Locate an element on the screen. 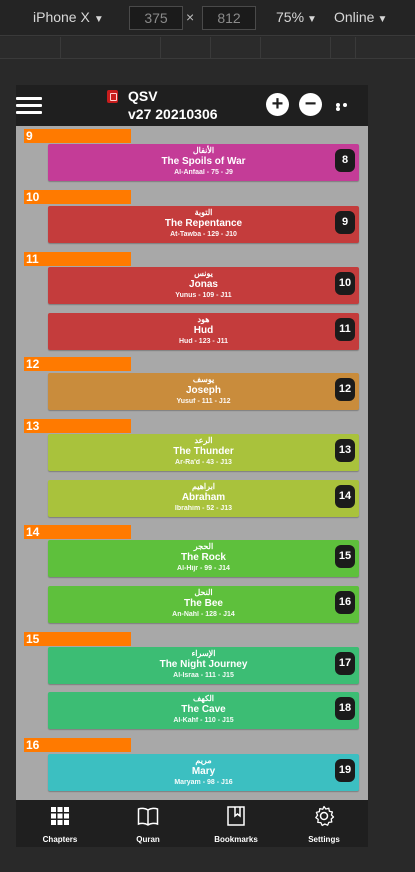 The height and width of the screenshot is (872, 415). chapter-number-badge: 16 is located at coordinates (345, 602).